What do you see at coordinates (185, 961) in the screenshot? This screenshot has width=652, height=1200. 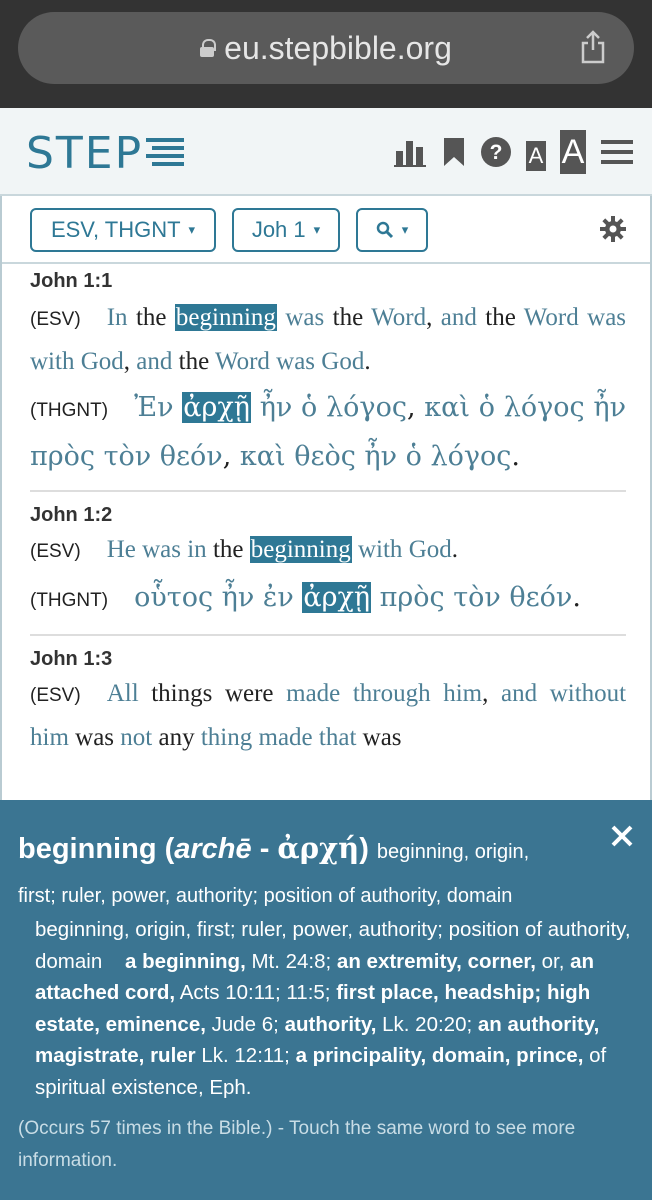 I see `definition-sense: a beginning,` at bounding box center [185, 961].